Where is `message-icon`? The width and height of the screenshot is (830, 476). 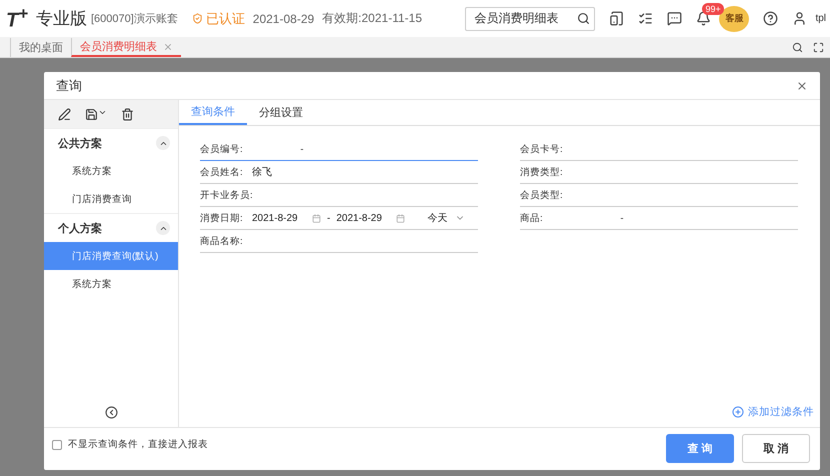 message-icon is located at coordinates (674, 18).